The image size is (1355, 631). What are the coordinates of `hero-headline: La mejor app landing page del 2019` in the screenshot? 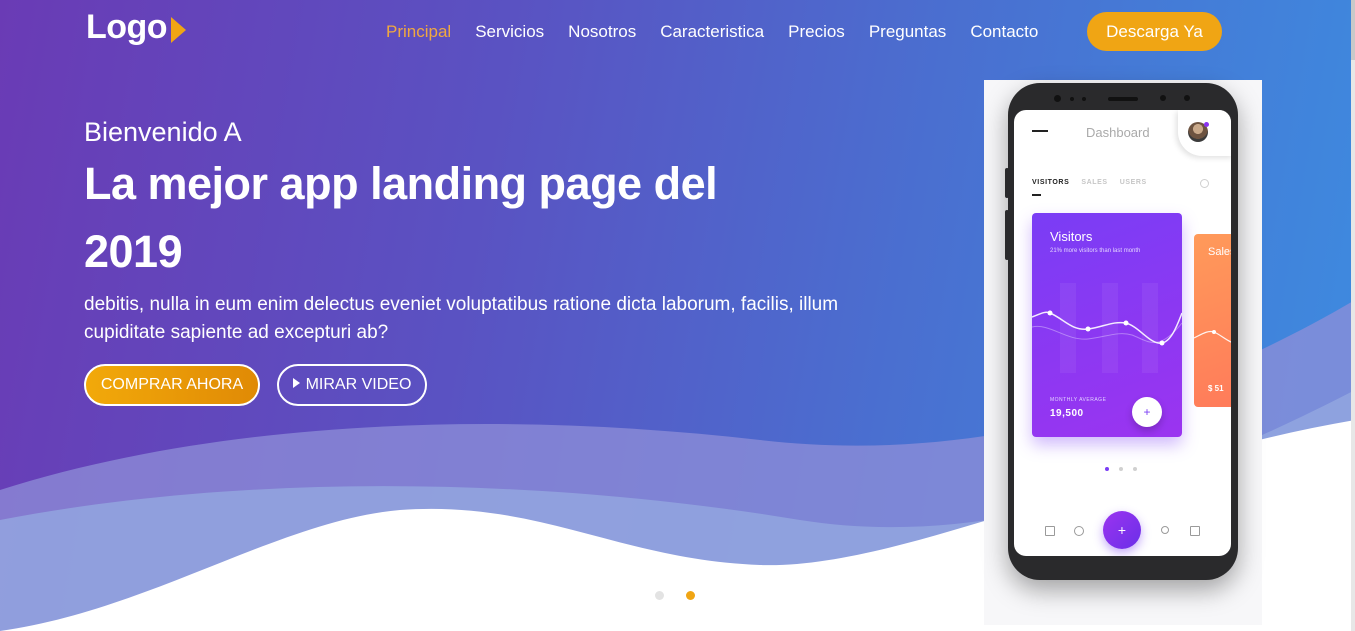 It's located at (401, 217).